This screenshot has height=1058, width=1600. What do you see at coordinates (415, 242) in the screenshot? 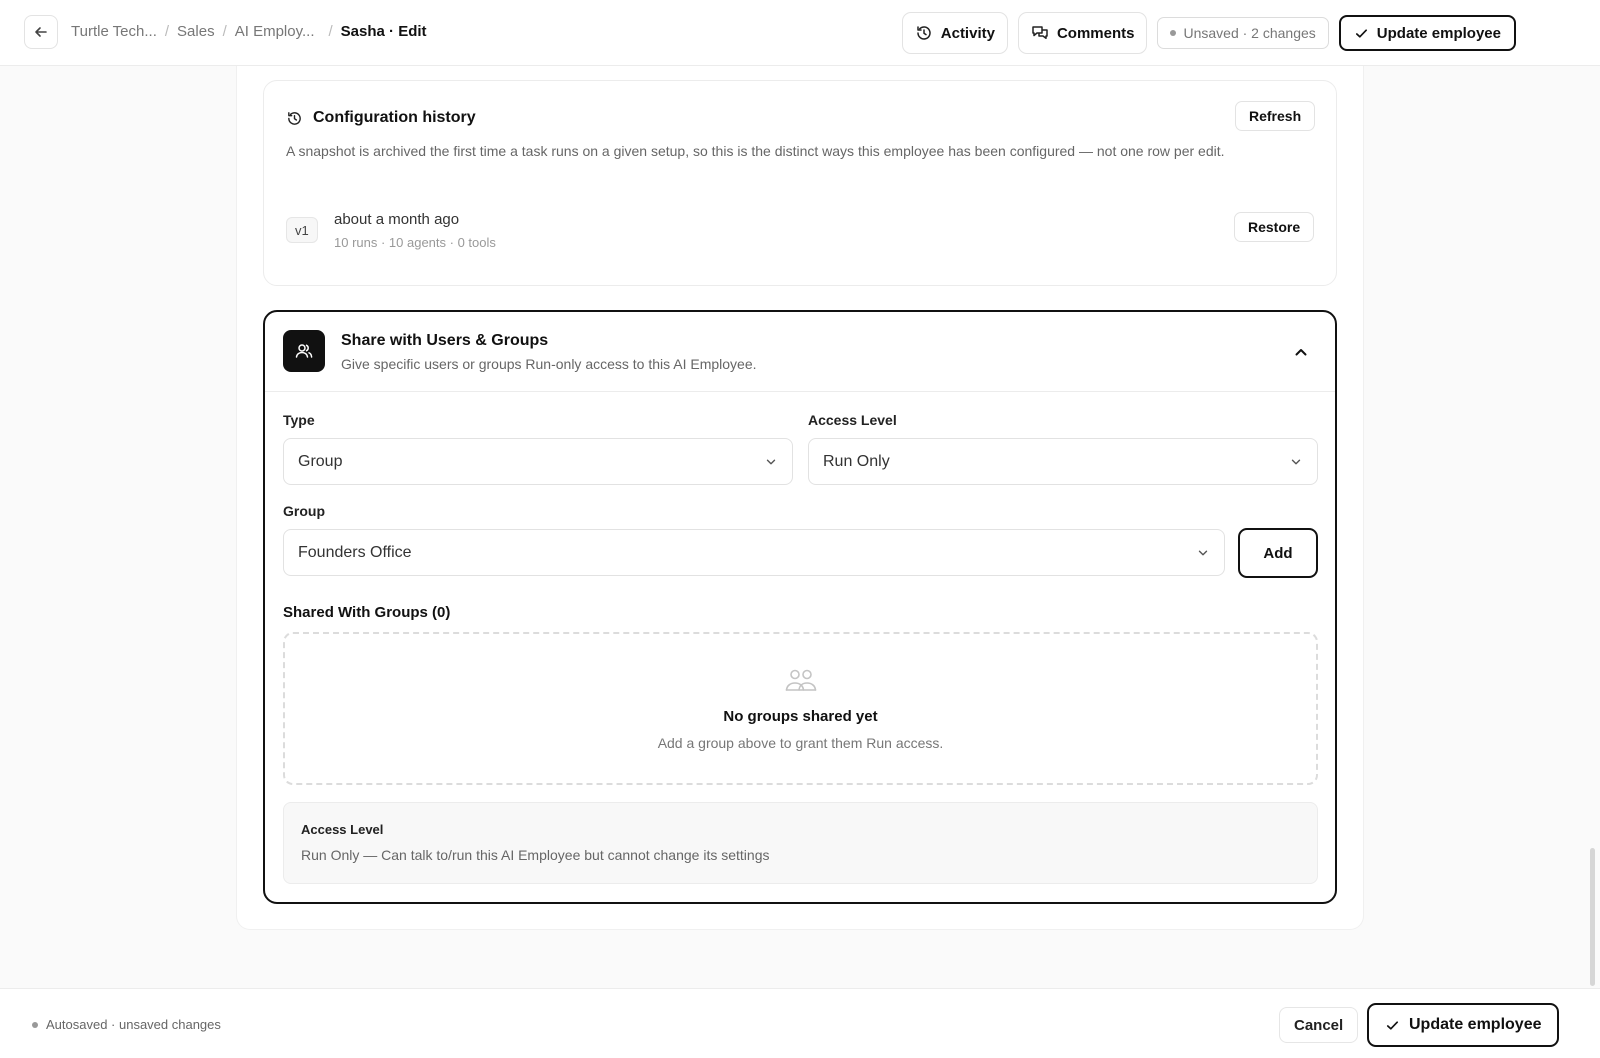
I see `version-meta: 10 runs · 10 agents · 0 tools` at bounding box center [415, 242].